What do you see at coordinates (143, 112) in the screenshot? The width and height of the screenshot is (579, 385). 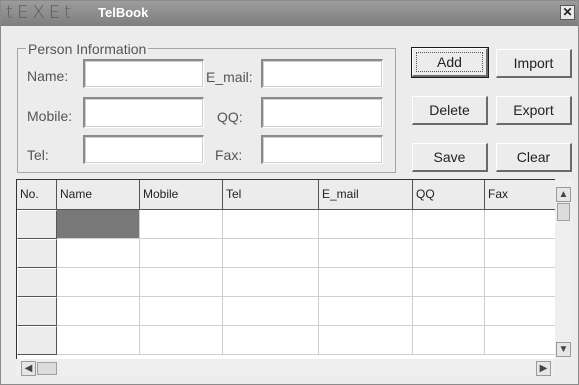 I see `mobile-field` at bounding box center [143, 112].